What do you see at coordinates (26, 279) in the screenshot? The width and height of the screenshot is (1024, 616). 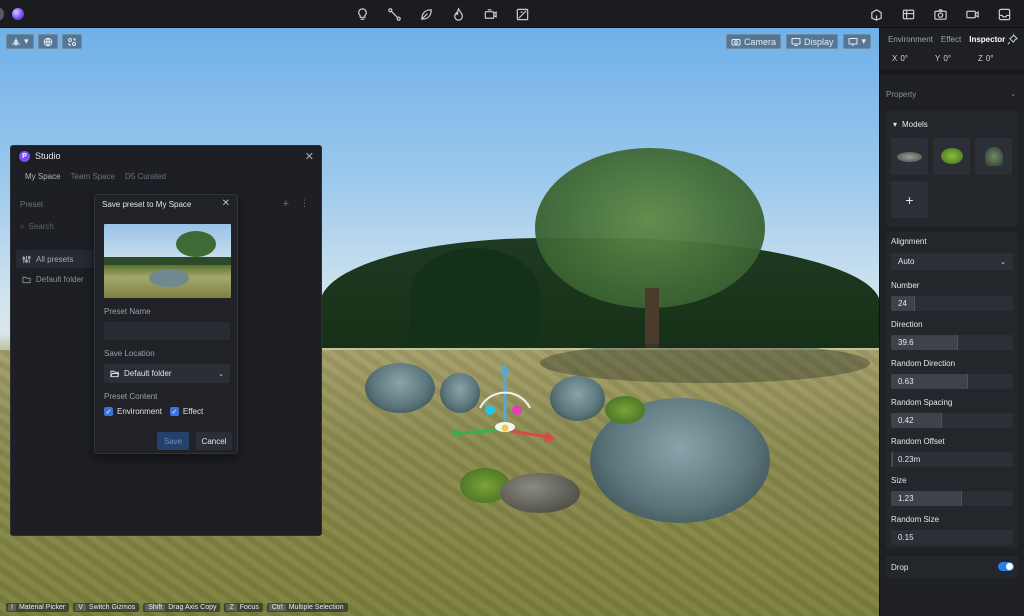 I see `folder-icon` at bounding box center [26, 279].